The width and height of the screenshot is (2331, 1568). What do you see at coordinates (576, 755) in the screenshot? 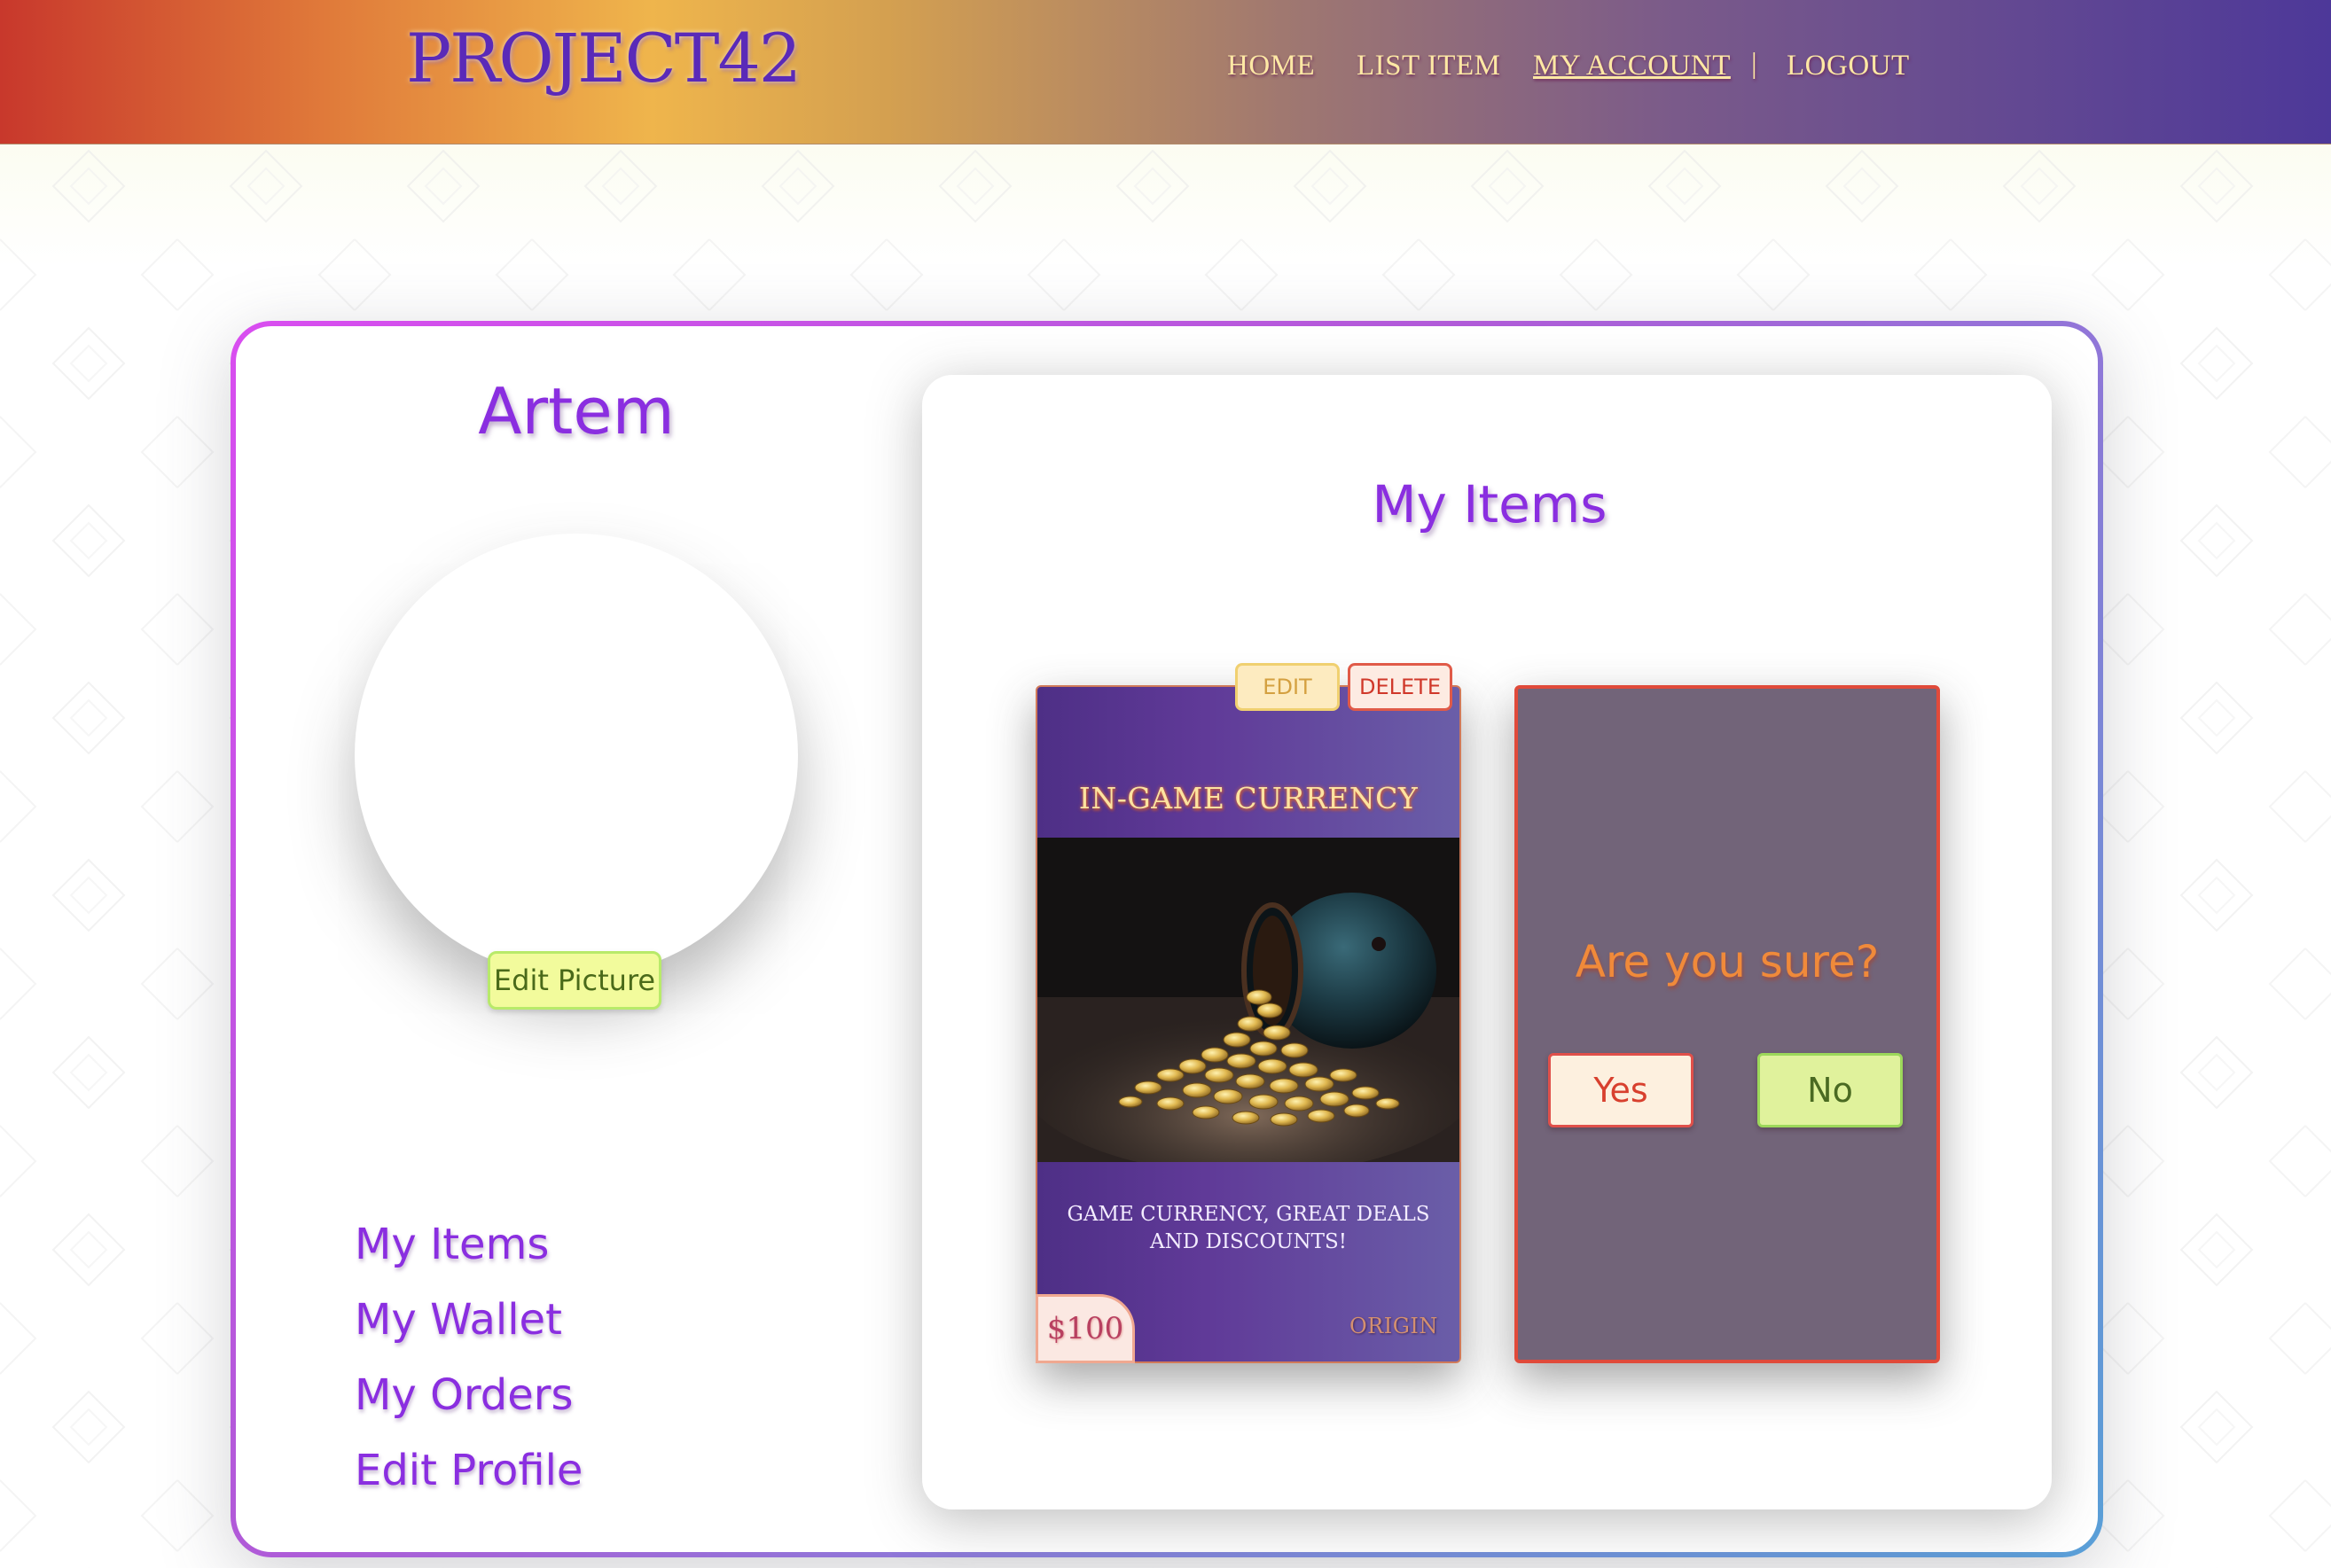
I see `avatar` at bounding box center [576, 755].